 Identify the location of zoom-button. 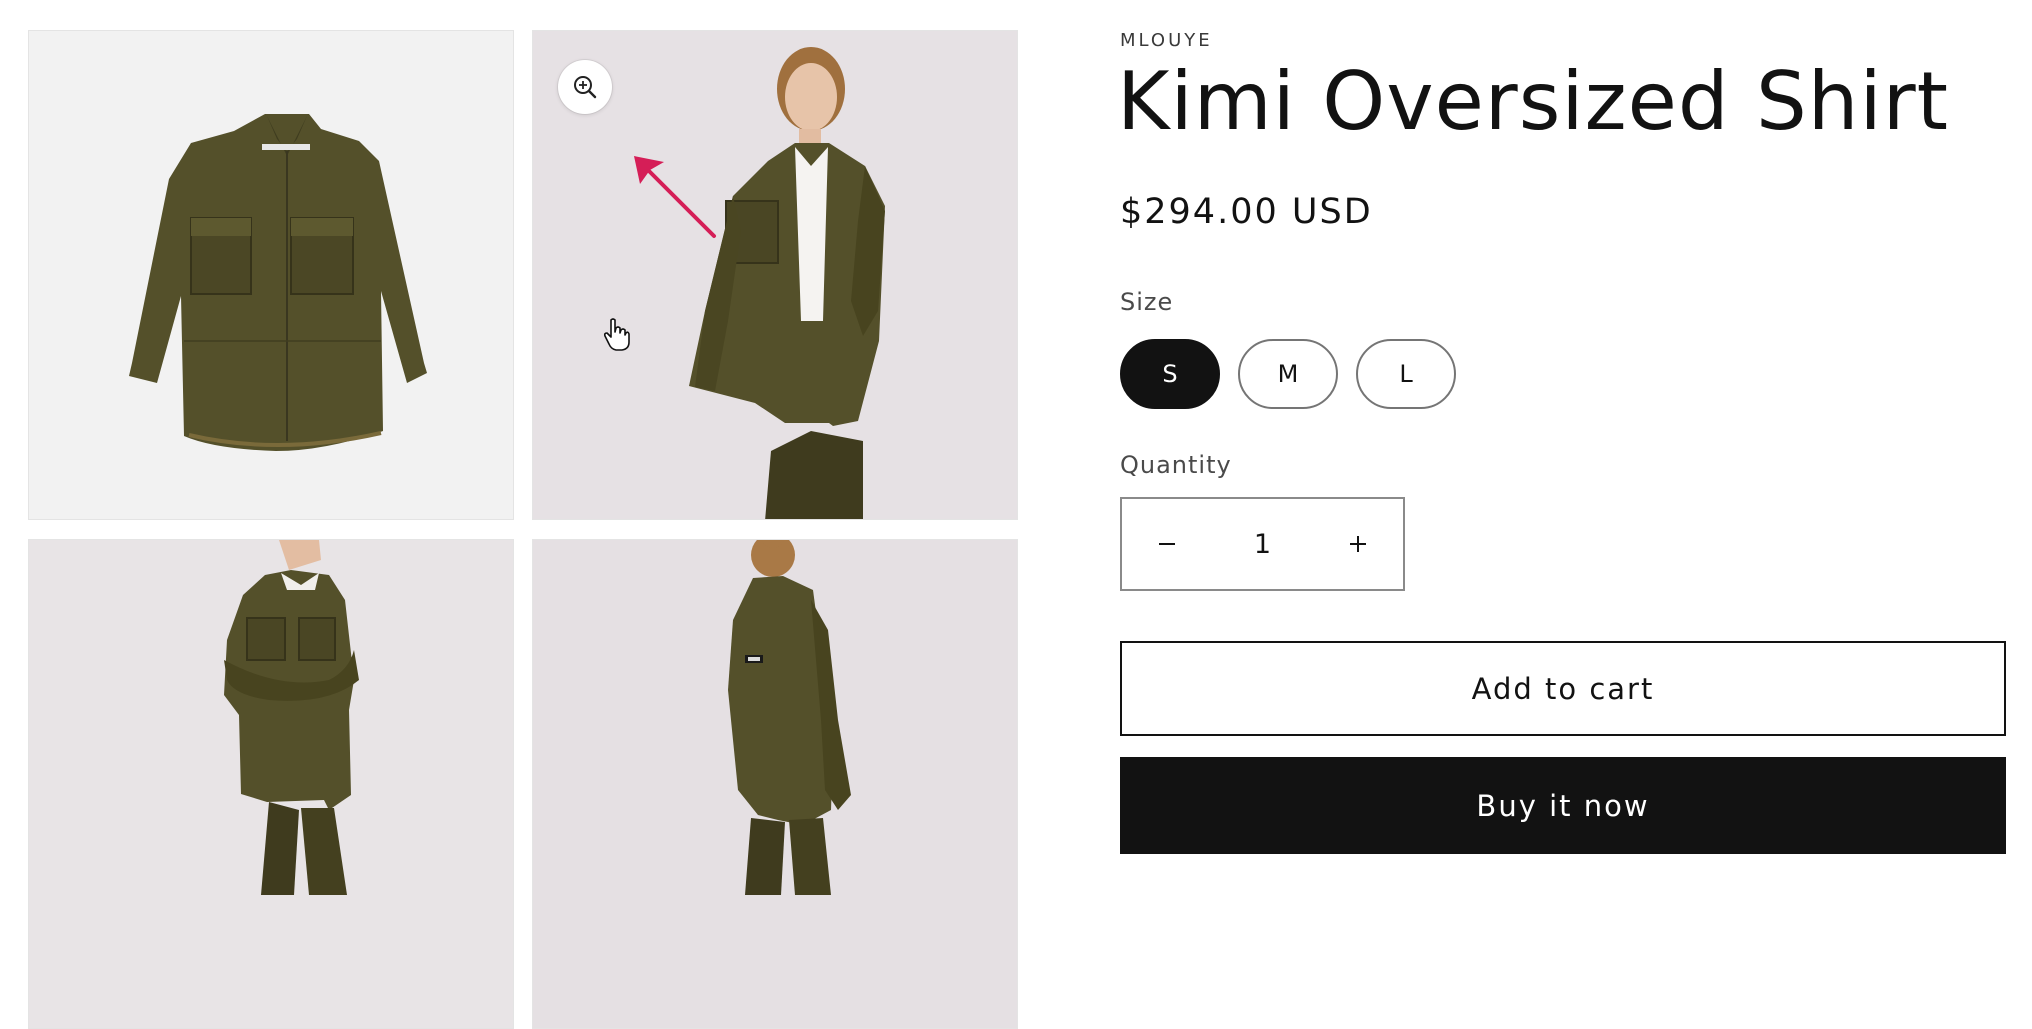
(585, 87).